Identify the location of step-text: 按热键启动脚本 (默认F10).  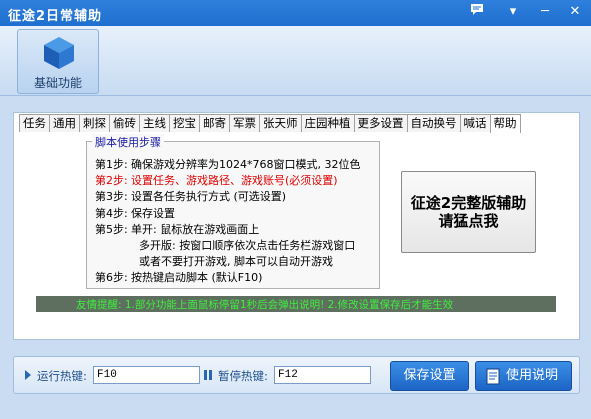
(197, 278).